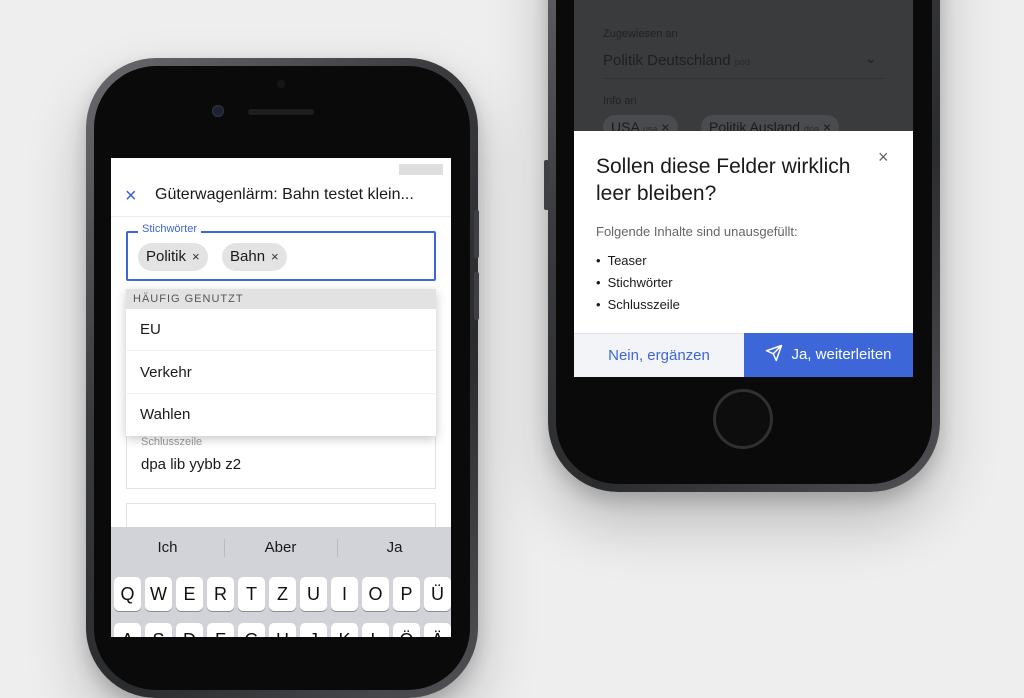  I want to click on keyboard-key: R, so click(220, 594).